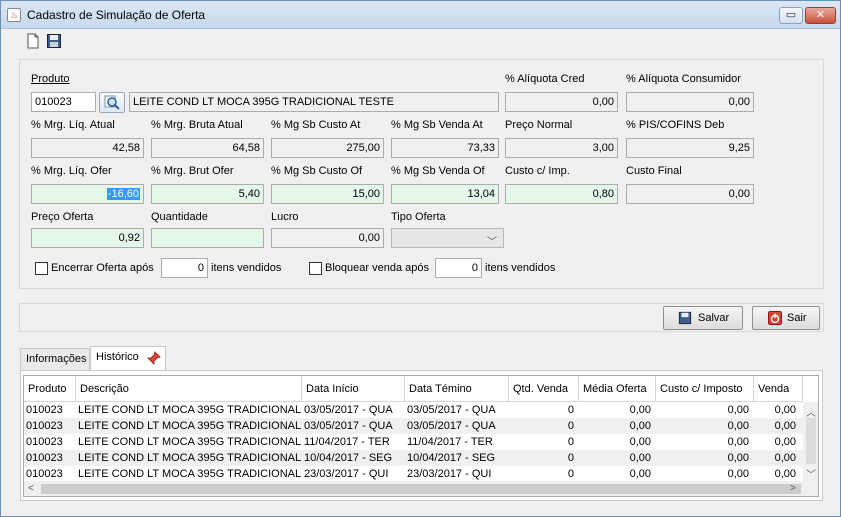 The image size is (841, 517). Describe the element at coordinates (654, 171) in the screenshot. I see `custo-final-label: Custo Final` at that location.